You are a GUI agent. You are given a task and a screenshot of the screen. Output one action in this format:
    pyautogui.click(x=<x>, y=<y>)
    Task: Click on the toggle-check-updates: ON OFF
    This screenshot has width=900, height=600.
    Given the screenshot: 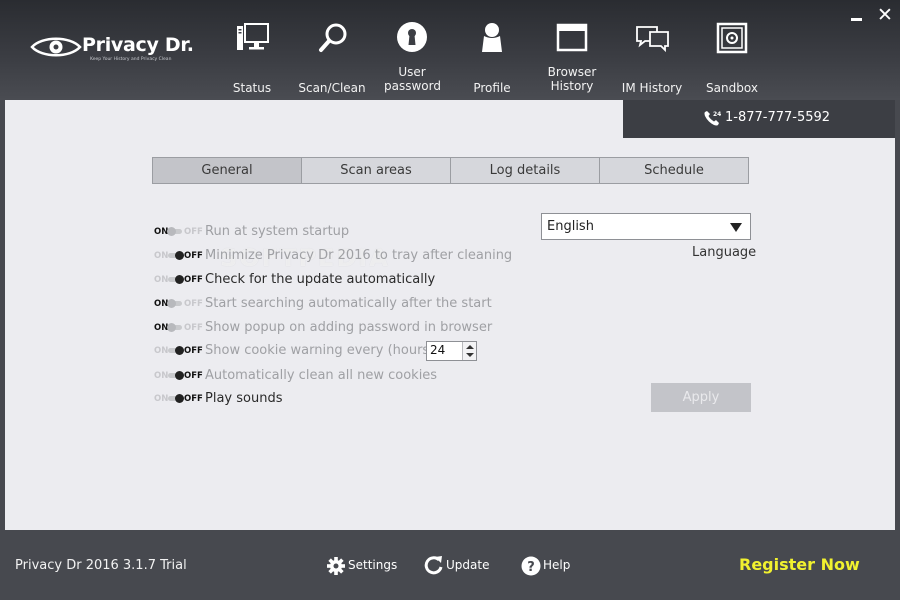 What is the action you would take?
    pyautogui.click(x=178, y=280)
    